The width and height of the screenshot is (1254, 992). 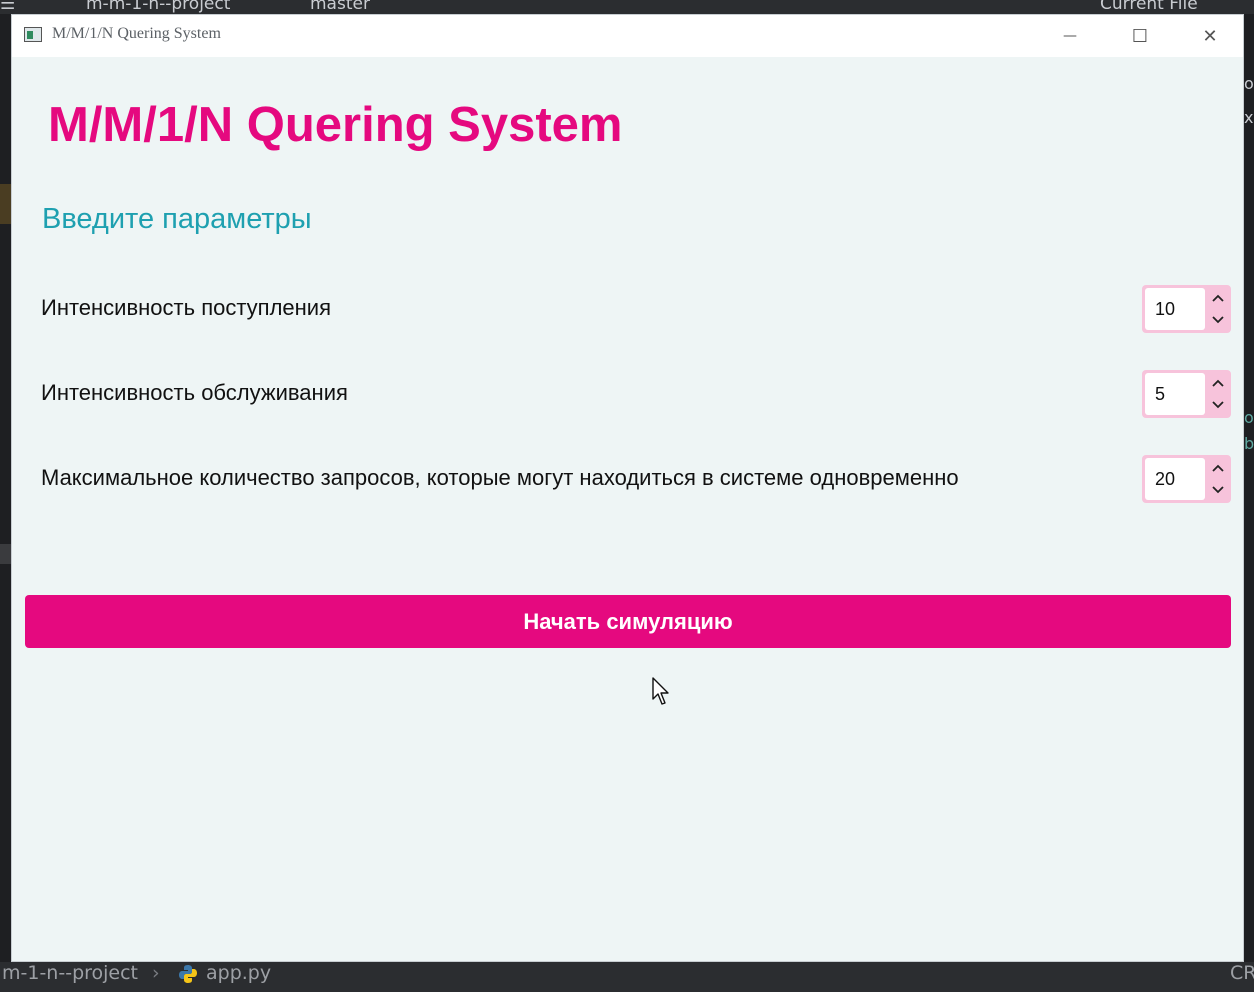 I want to click on close-icon: ✕, so click(x=1210, y=36).